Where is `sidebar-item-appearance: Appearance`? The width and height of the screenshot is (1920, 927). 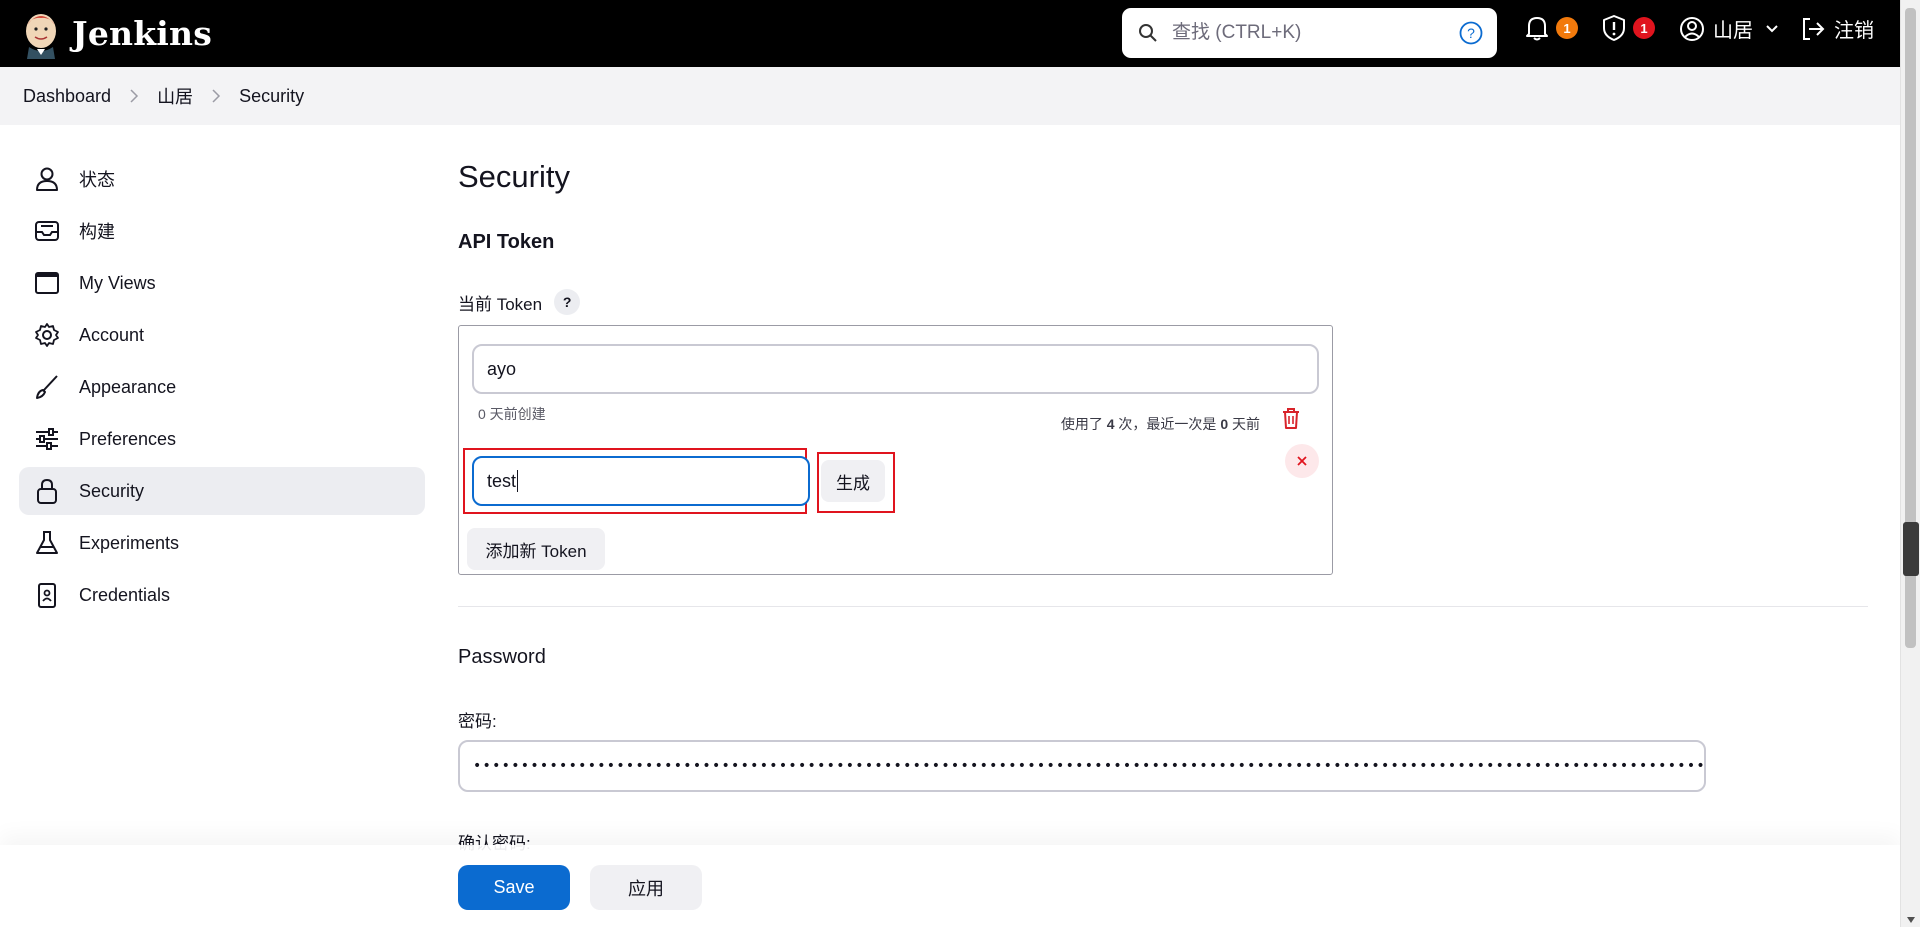 sidebar-item-appearance: Appearance is located at coordinates (222, 387).